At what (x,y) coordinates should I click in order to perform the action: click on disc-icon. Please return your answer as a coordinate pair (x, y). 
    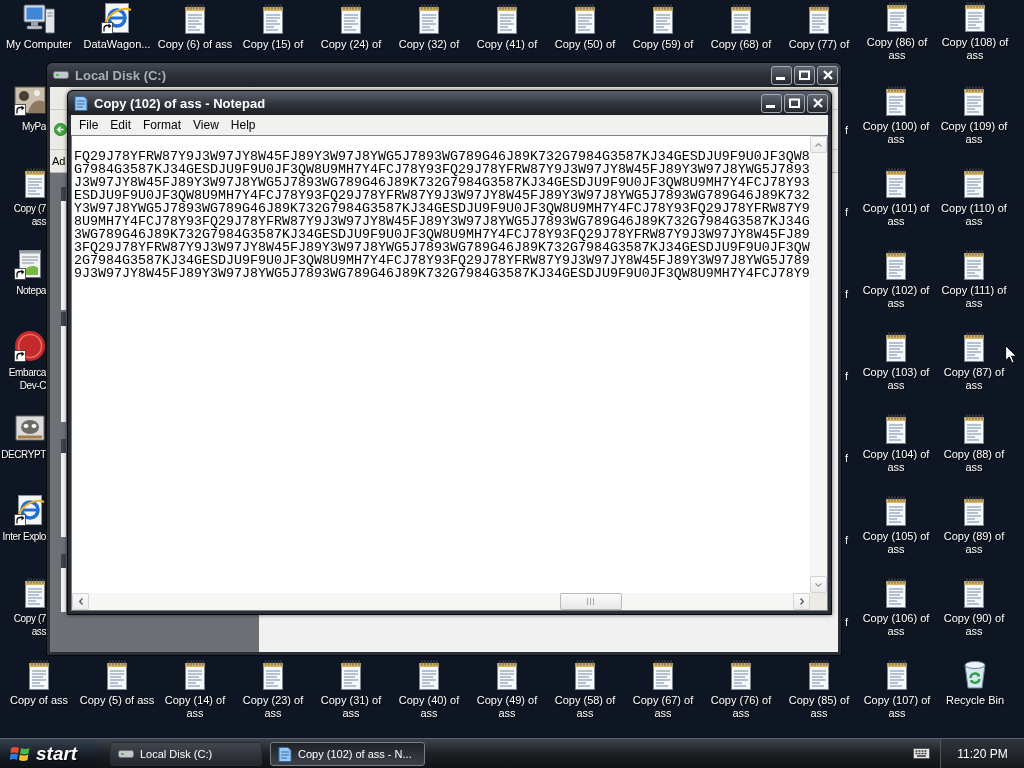
    Looking at the image, I should click on (30, 346).